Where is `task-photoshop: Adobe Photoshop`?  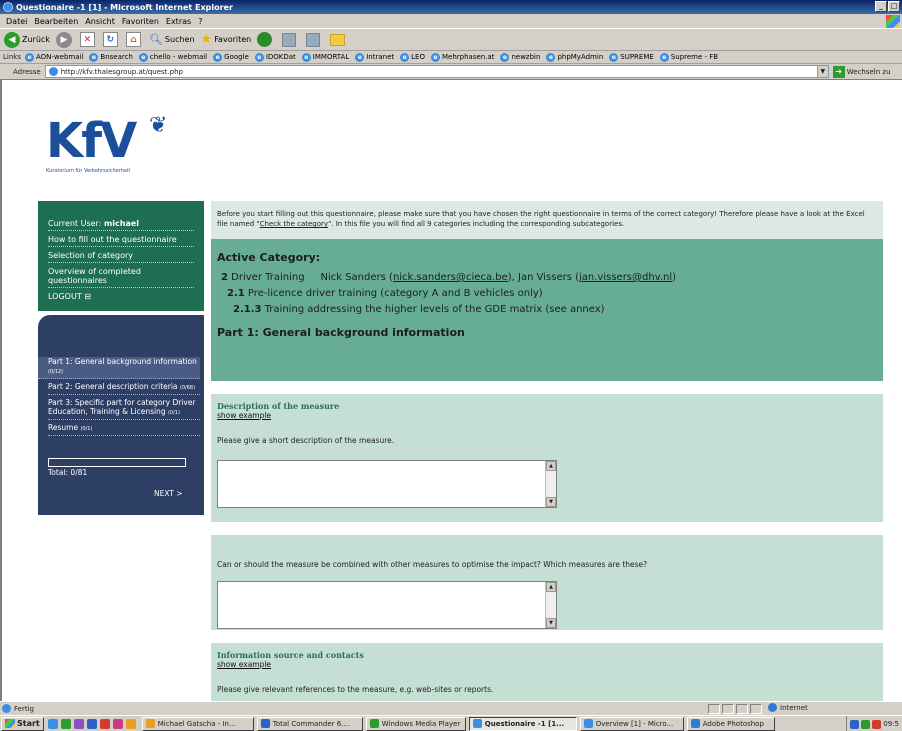 task-photoshop: Adobe Photoshop is located at coordinates (730, 723).